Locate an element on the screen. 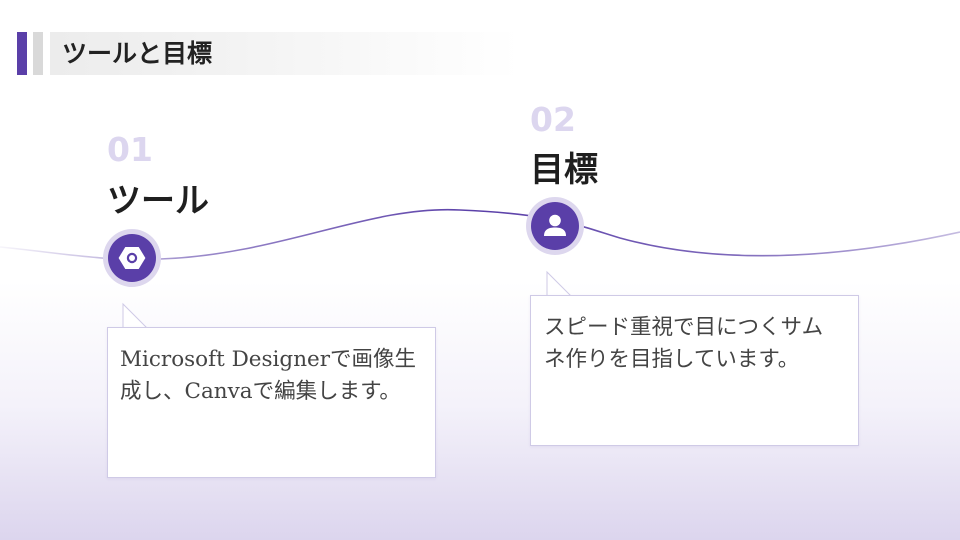 The height and width of the screenshot is (540, 960). step-number: 01 is located at coordinates (130, 149).